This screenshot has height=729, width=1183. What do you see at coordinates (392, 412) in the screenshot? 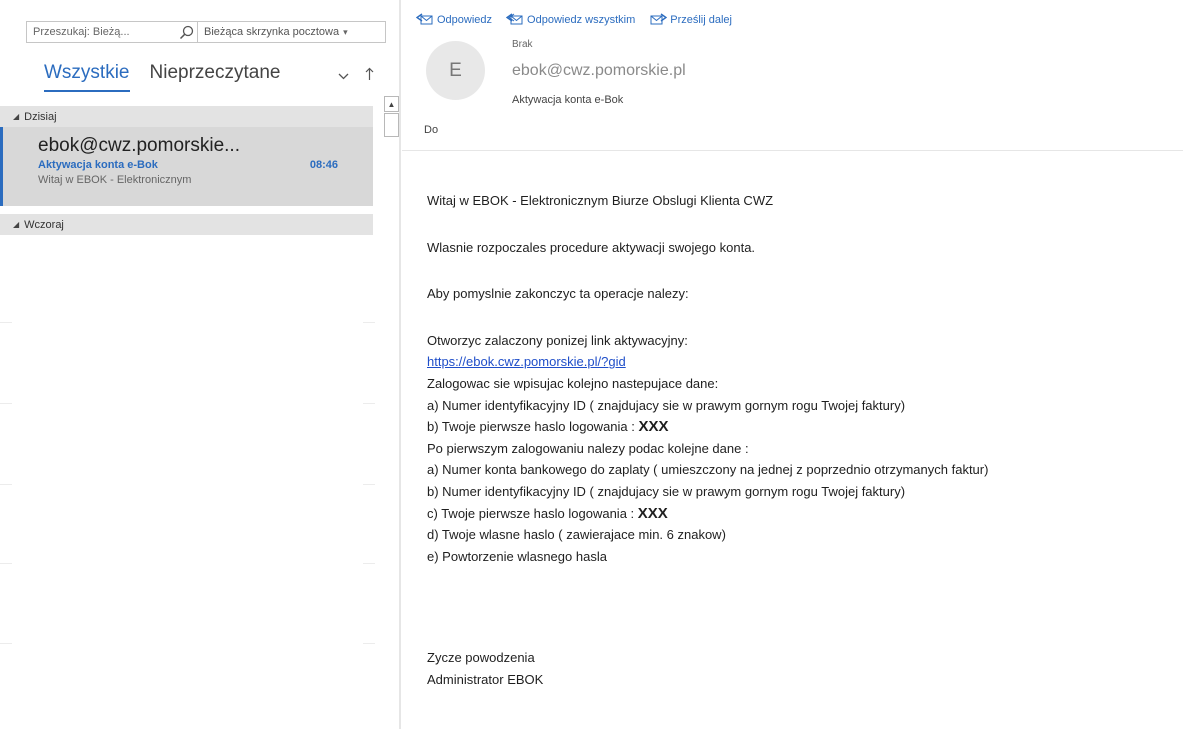
I see `message-list-scrollbar: ▲` at bounding box center [392, 412].